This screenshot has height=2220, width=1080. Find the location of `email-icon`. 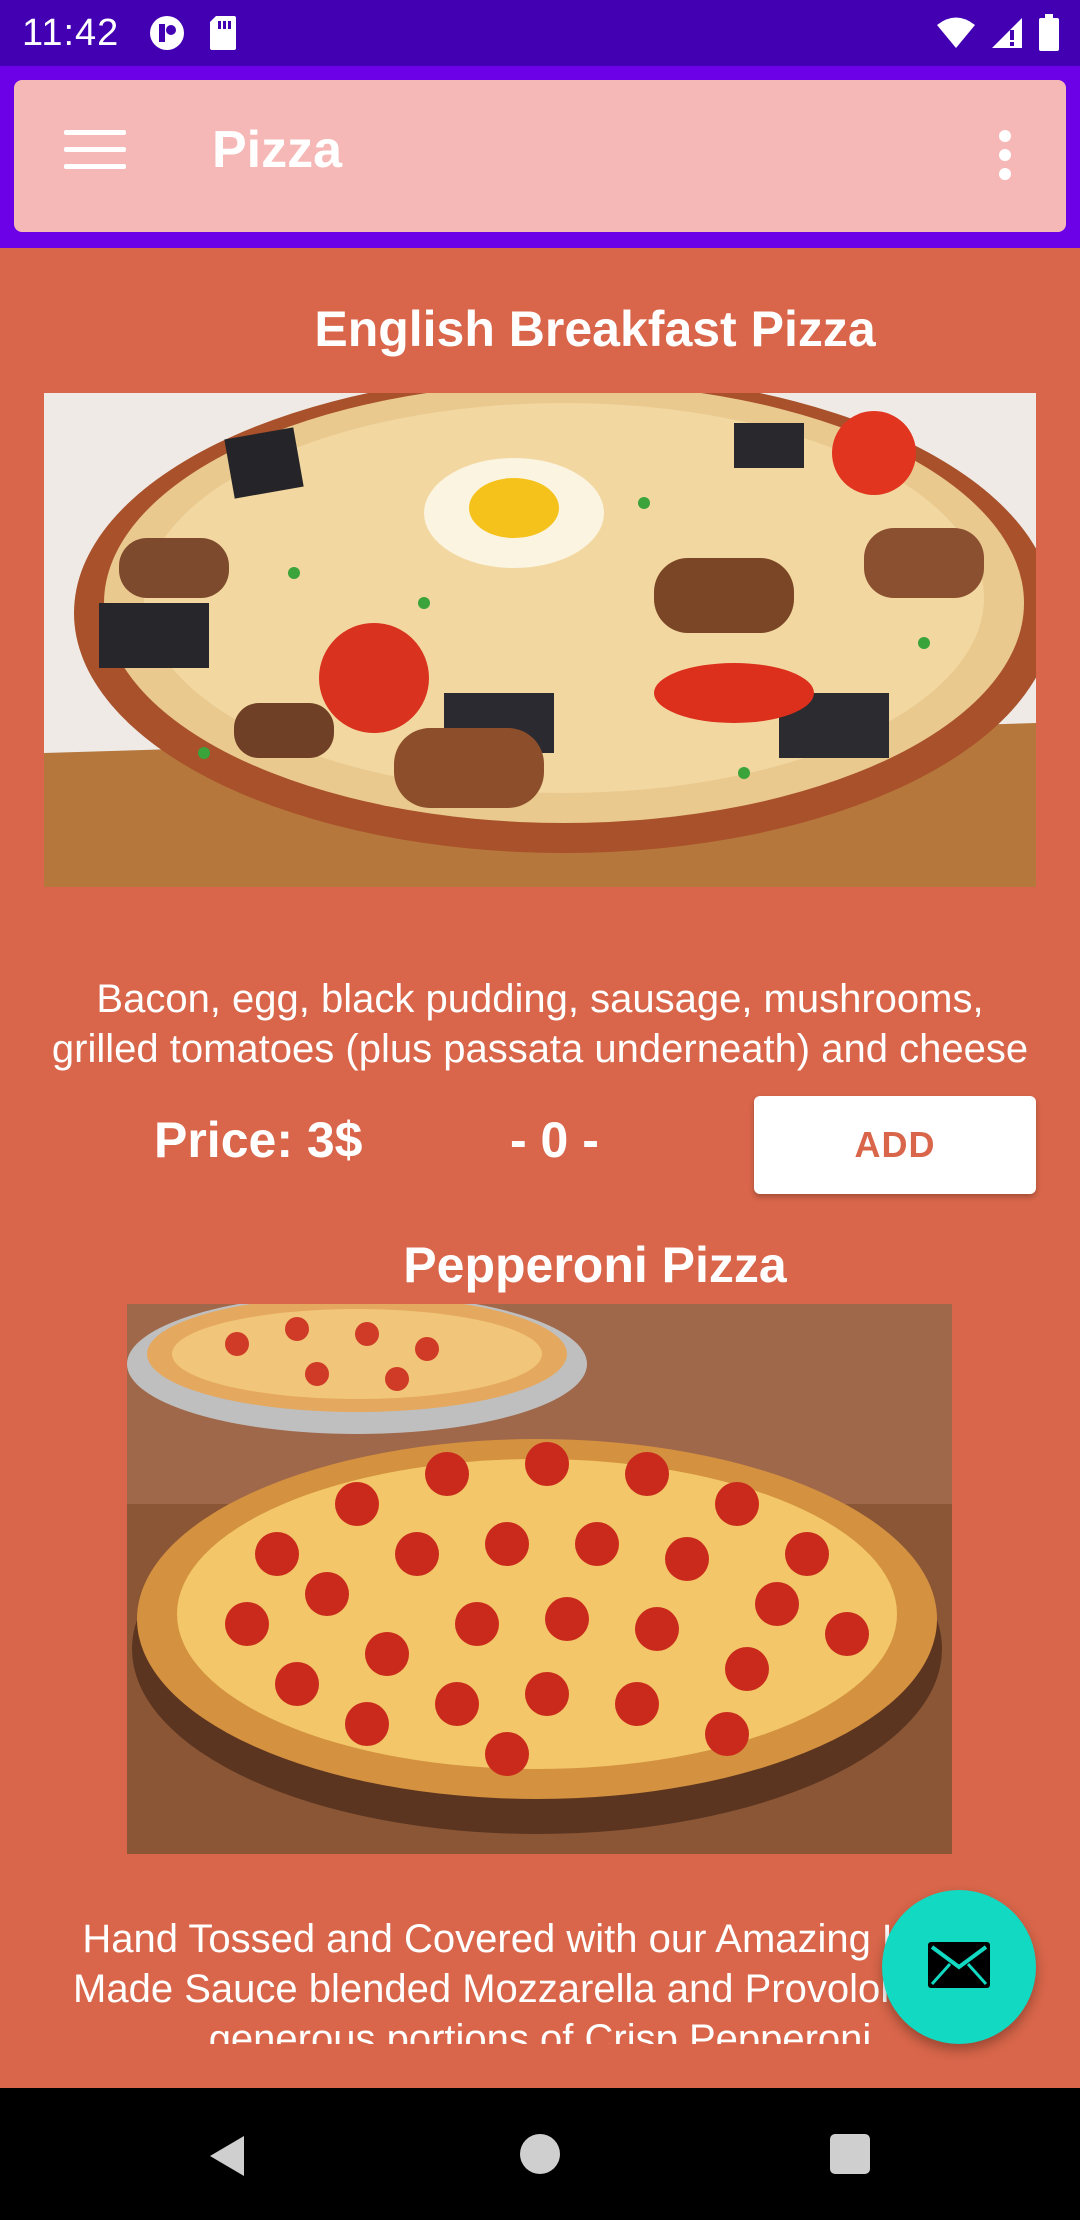

email-icon is located at coordinates (959, 1967).